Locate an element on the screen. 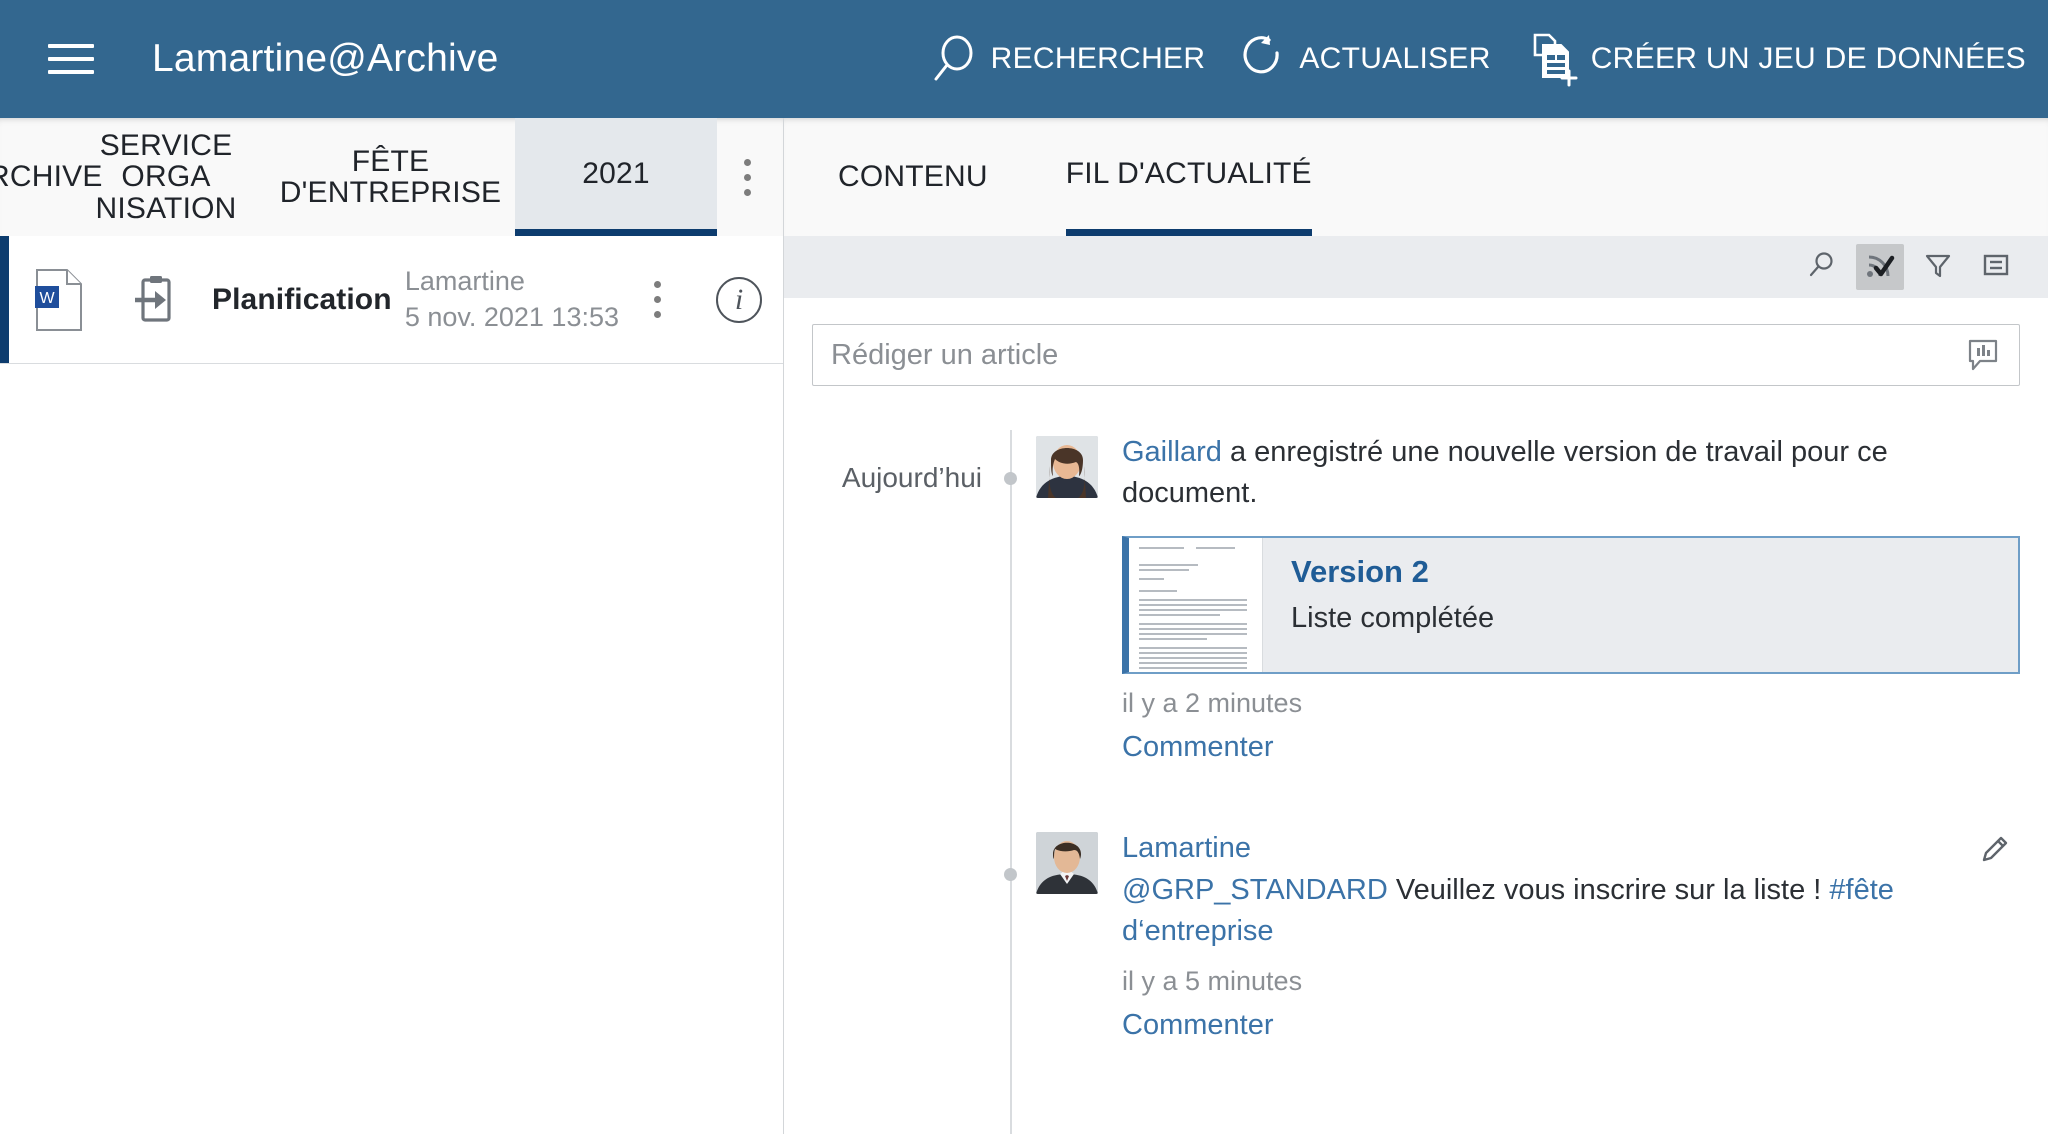 The width and height of the screenshot is (2048, 1134). feed-toolbar is located at coordinates (1416, 267).